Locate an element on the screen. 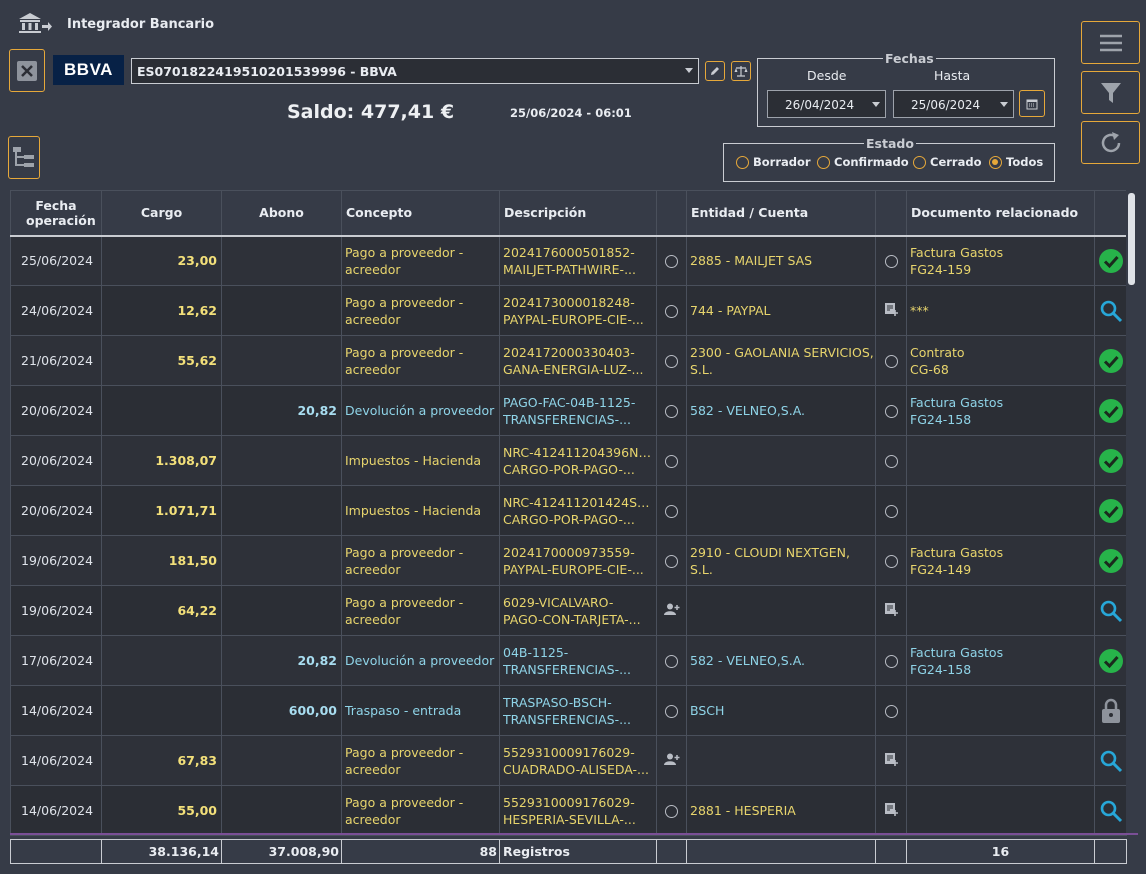 This screenshot has width=1146, height=874. col-header-descripcion: Descripción is located at coordinates (578, 213).